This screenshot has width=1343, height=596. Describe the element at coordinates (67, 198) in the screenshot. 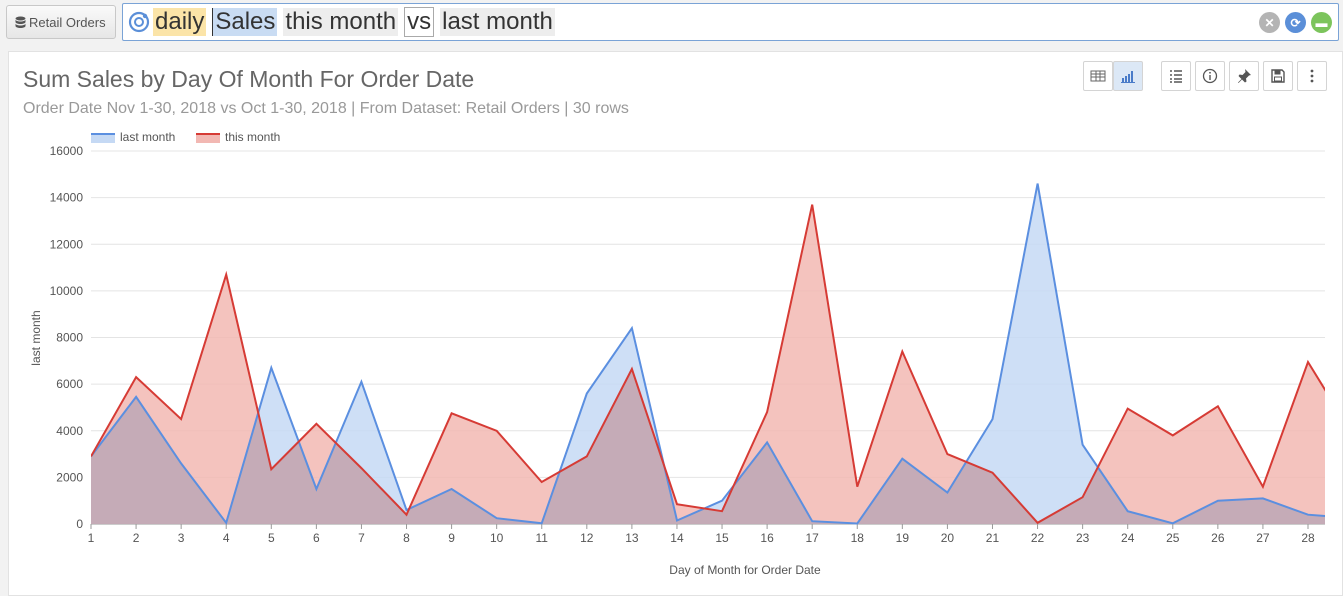

I see `y-tick-label: 14000` at that location.